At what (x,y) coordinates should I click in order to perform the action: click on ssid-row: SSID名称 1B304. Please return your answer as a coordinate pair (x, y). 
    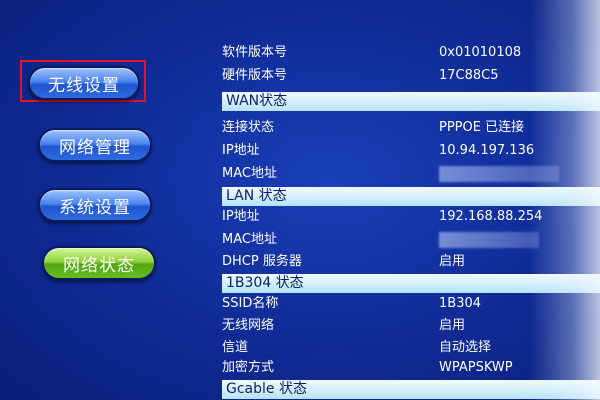
    Looking at the image, I should click on (411, 304).